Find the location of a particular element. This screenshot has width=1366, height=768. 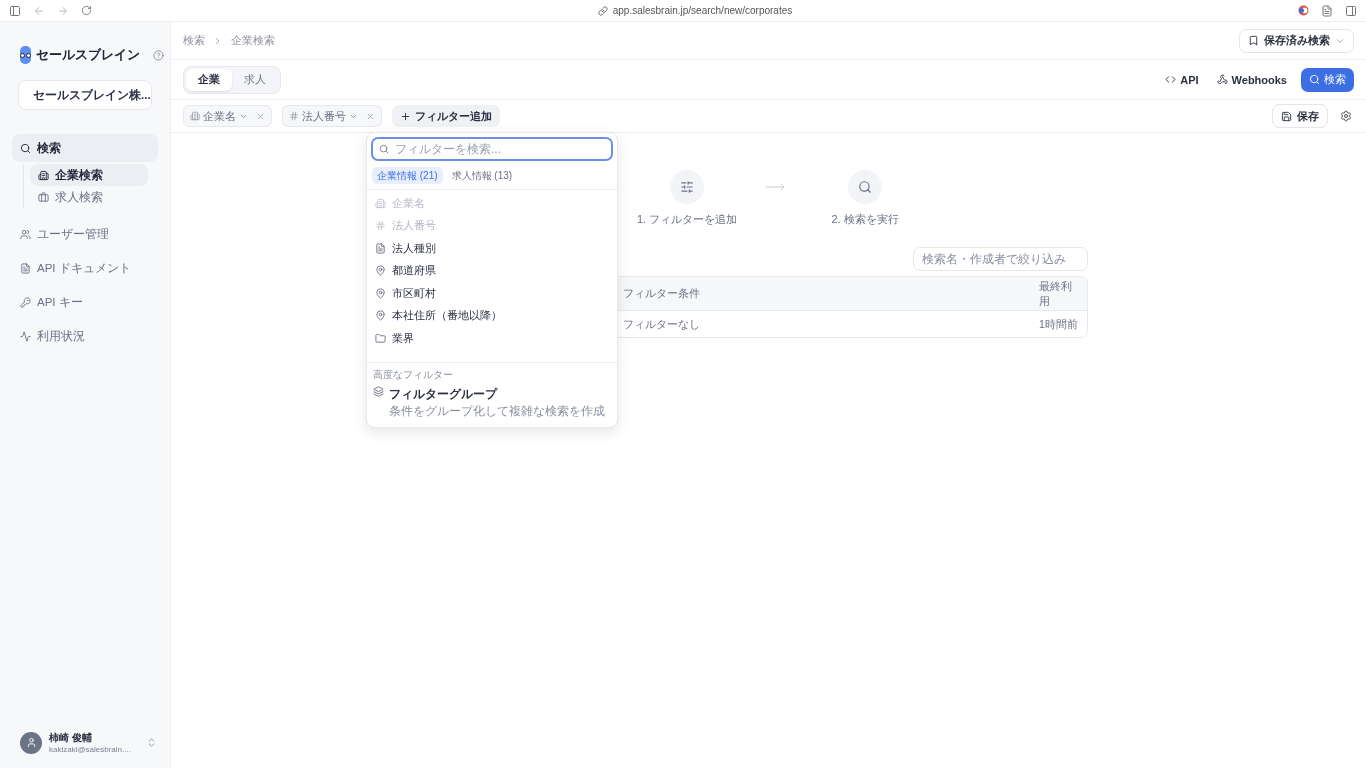

filter-option: 市区町村 is located at coordinates (492, 293).